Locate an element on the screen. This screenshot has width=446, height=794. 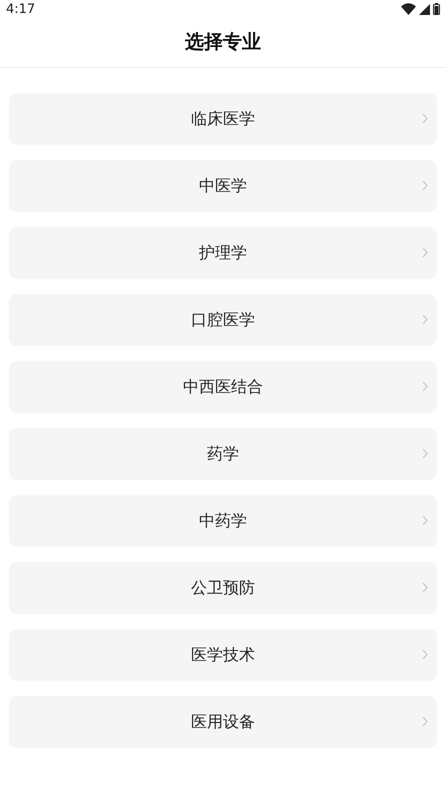
major-item: 中药学 is located at coordinates (223, 521).